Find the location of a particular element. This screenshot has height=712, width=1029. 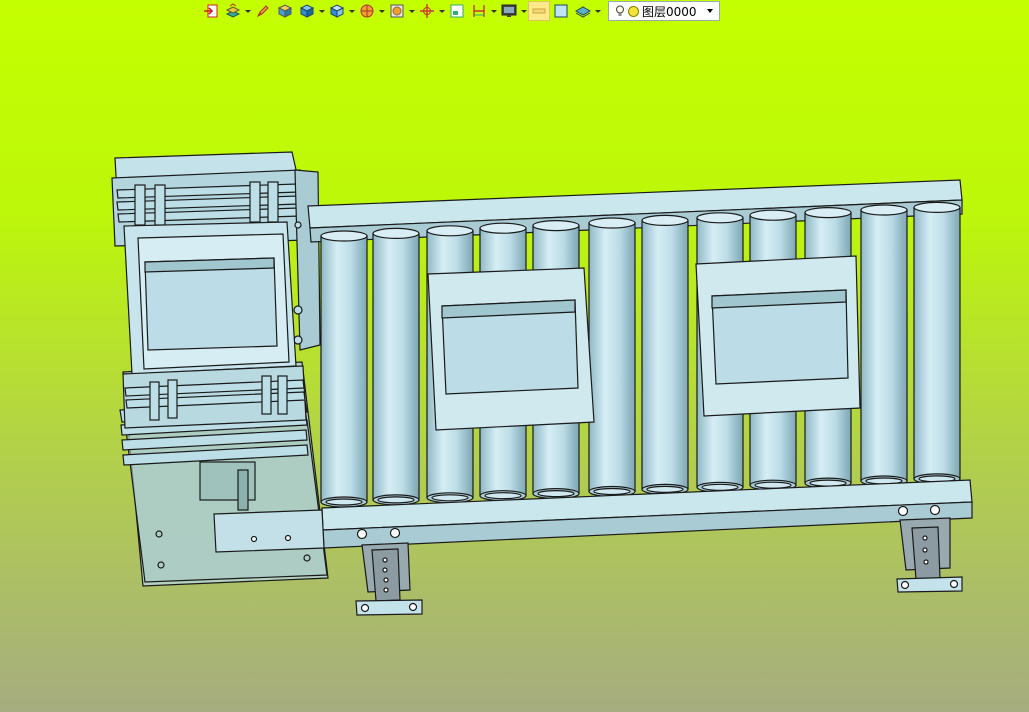

layer-stack-dropdown-arrow is located at coordinates (248, 11).